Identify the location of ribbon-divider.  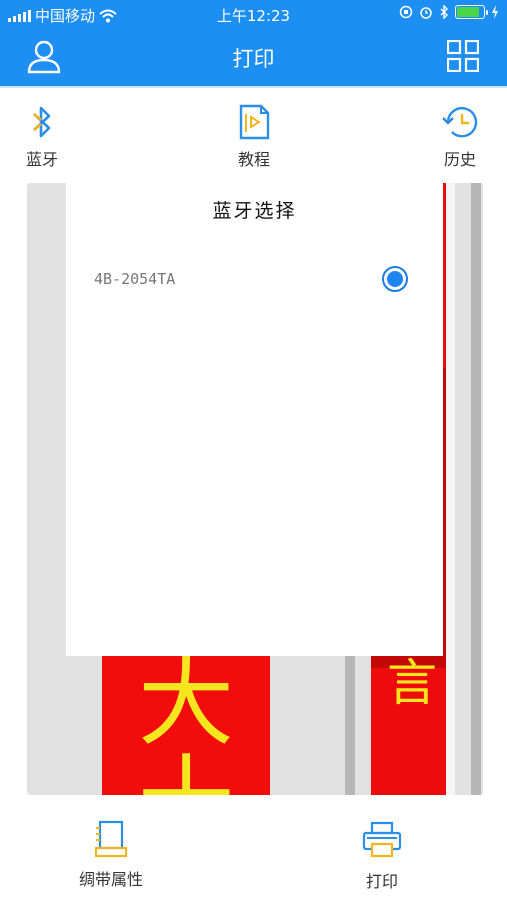
(350, 724).